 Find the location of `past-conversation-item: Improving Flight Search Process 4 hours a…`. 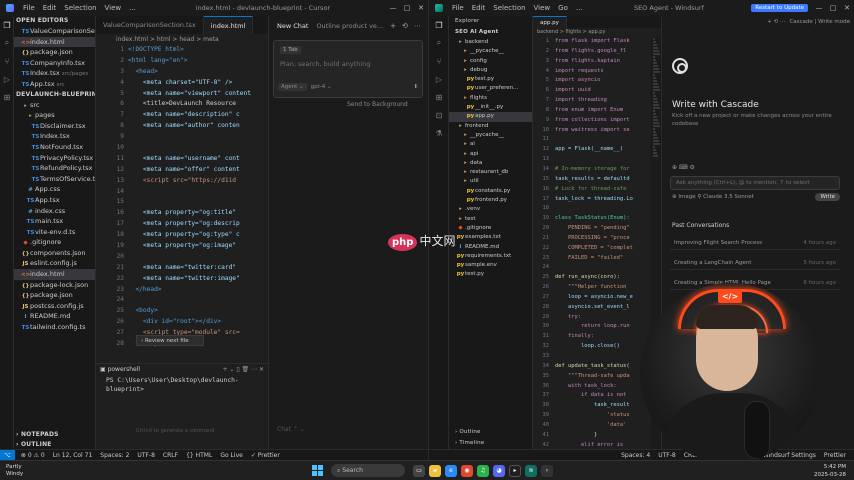

past-conversation-item: Improving Flight Search Process 4 hours a… is located at coordinates (755, 243).